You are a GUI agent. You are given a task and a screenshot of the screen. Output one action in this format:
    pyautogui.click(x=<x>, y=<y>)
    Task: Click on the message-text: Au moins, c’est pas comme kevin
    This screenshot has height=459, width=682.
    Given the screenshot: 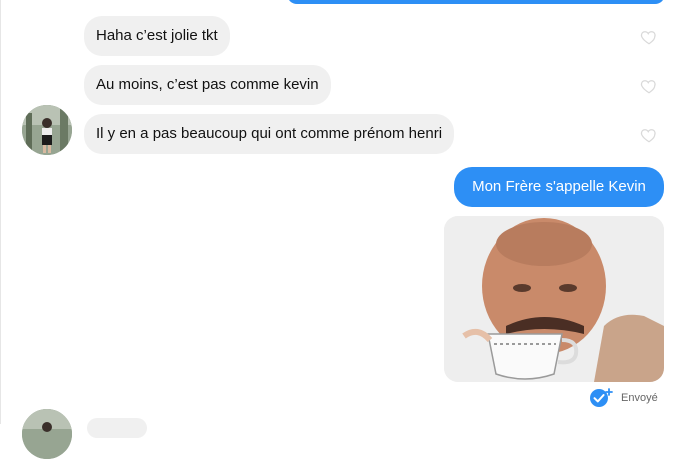 What is the action you would take?
    pyautogui.click(x=207, y=84)
    